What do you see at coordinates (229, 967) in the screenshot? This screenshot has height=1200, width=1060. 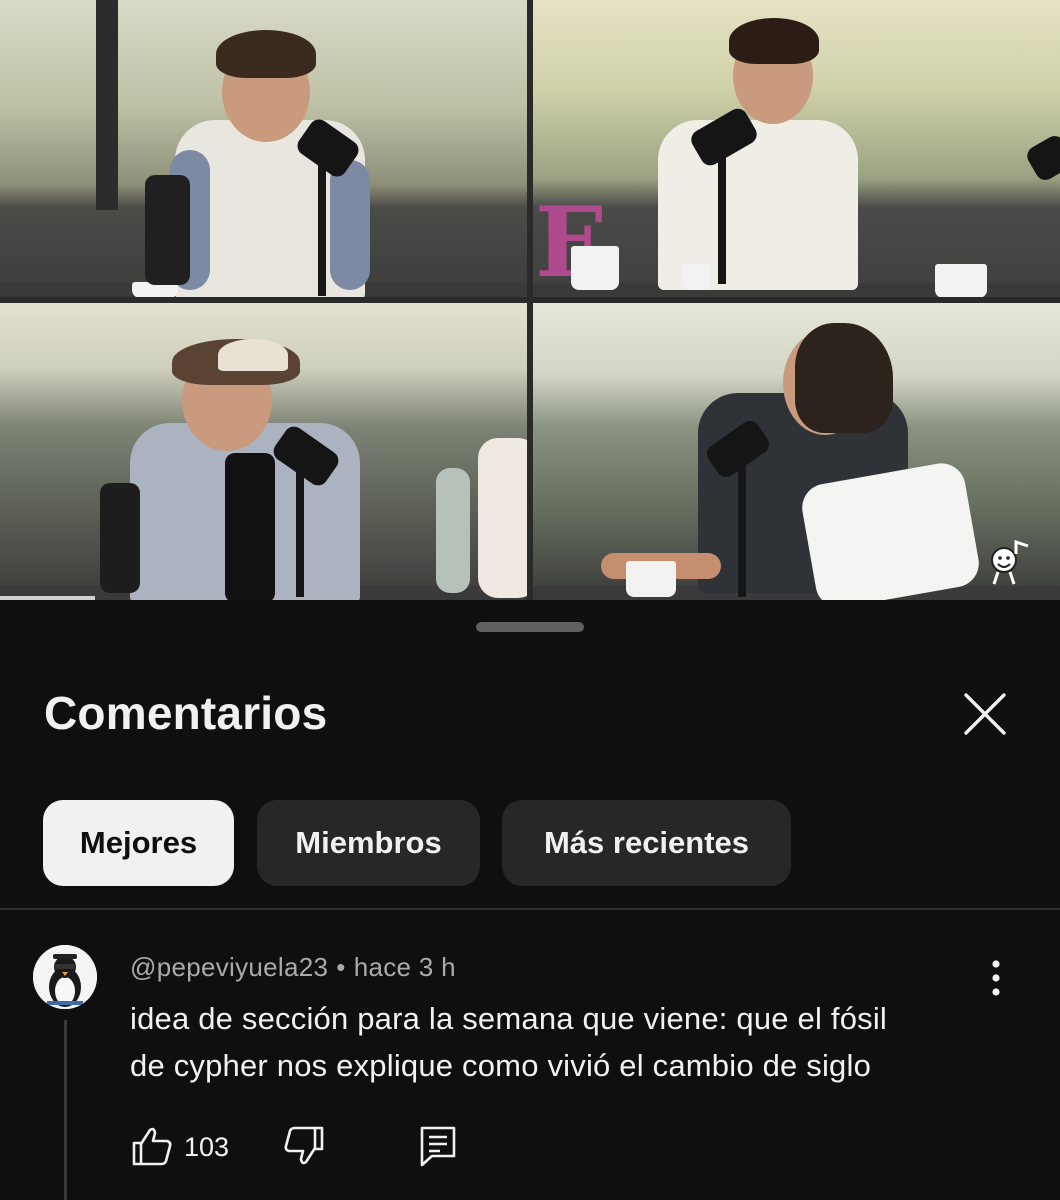 I see `comment-author: @pepeviyuela23` at bounding box center [229, 967].